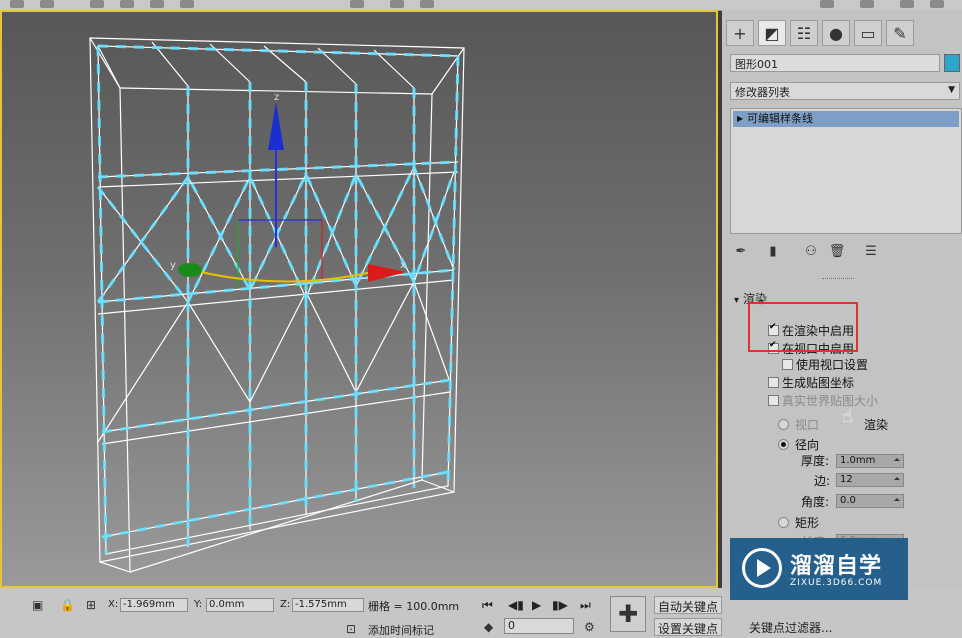  I want to click on configure-sets-icon: ☰, so click(871, 251).